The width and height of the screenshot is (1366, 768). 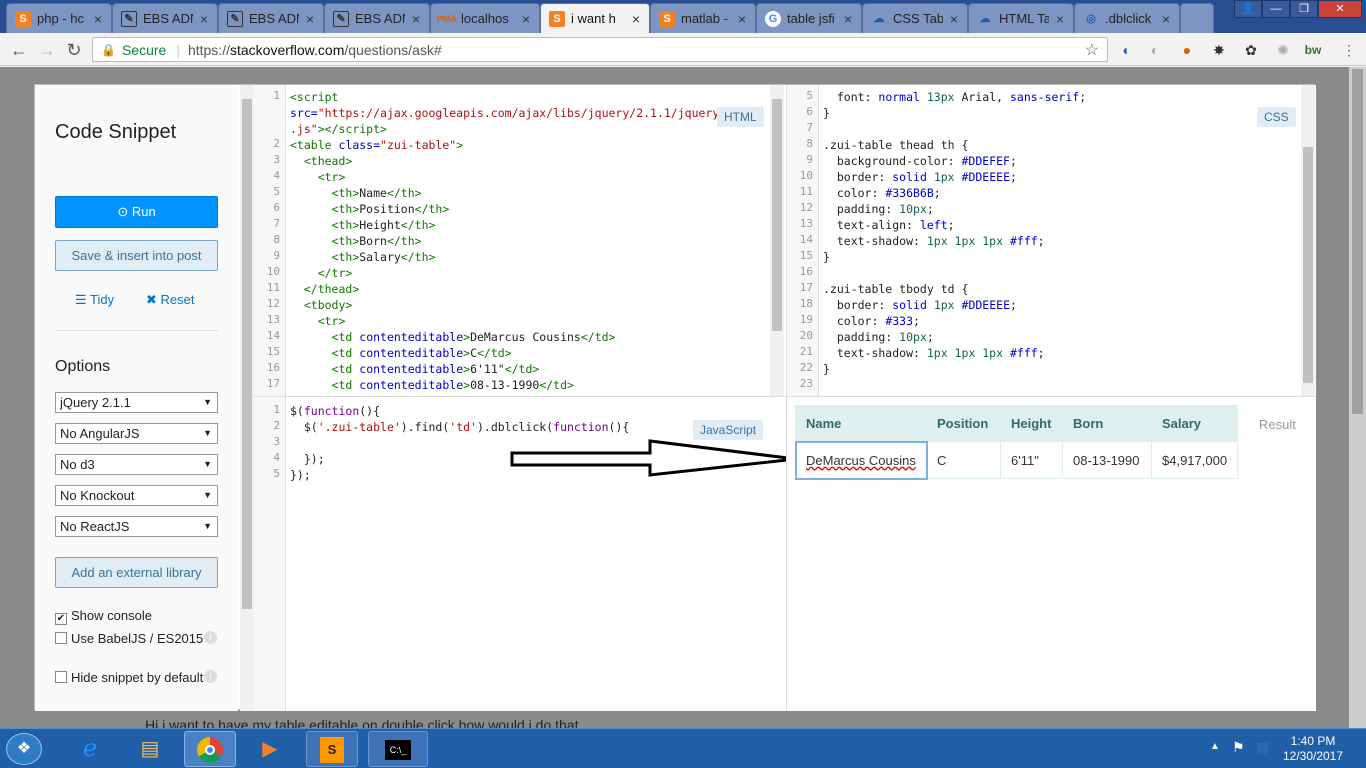 What do you see at coordinates (1304, 9) in the screenshot?
I see `maximize-button: ❐` at bounding box center [1304, 9].